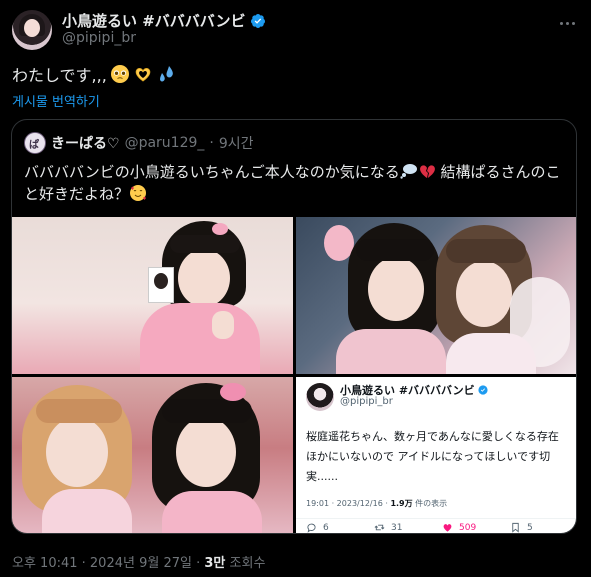 The width and height of the screenshot is (591, 577). Describe the element at coordinates (317, 527) in the screenshot. I see `card-reply: 6` at that location.